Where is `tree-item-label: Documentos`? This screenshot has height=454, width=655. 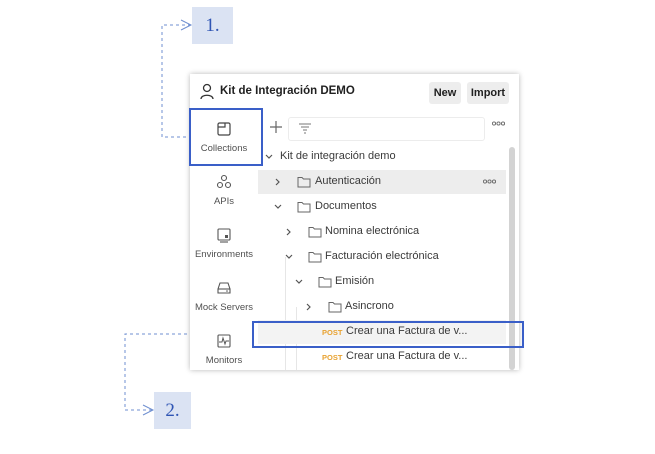 tree-item-label: Documentos is located at coordinates (346, 206).